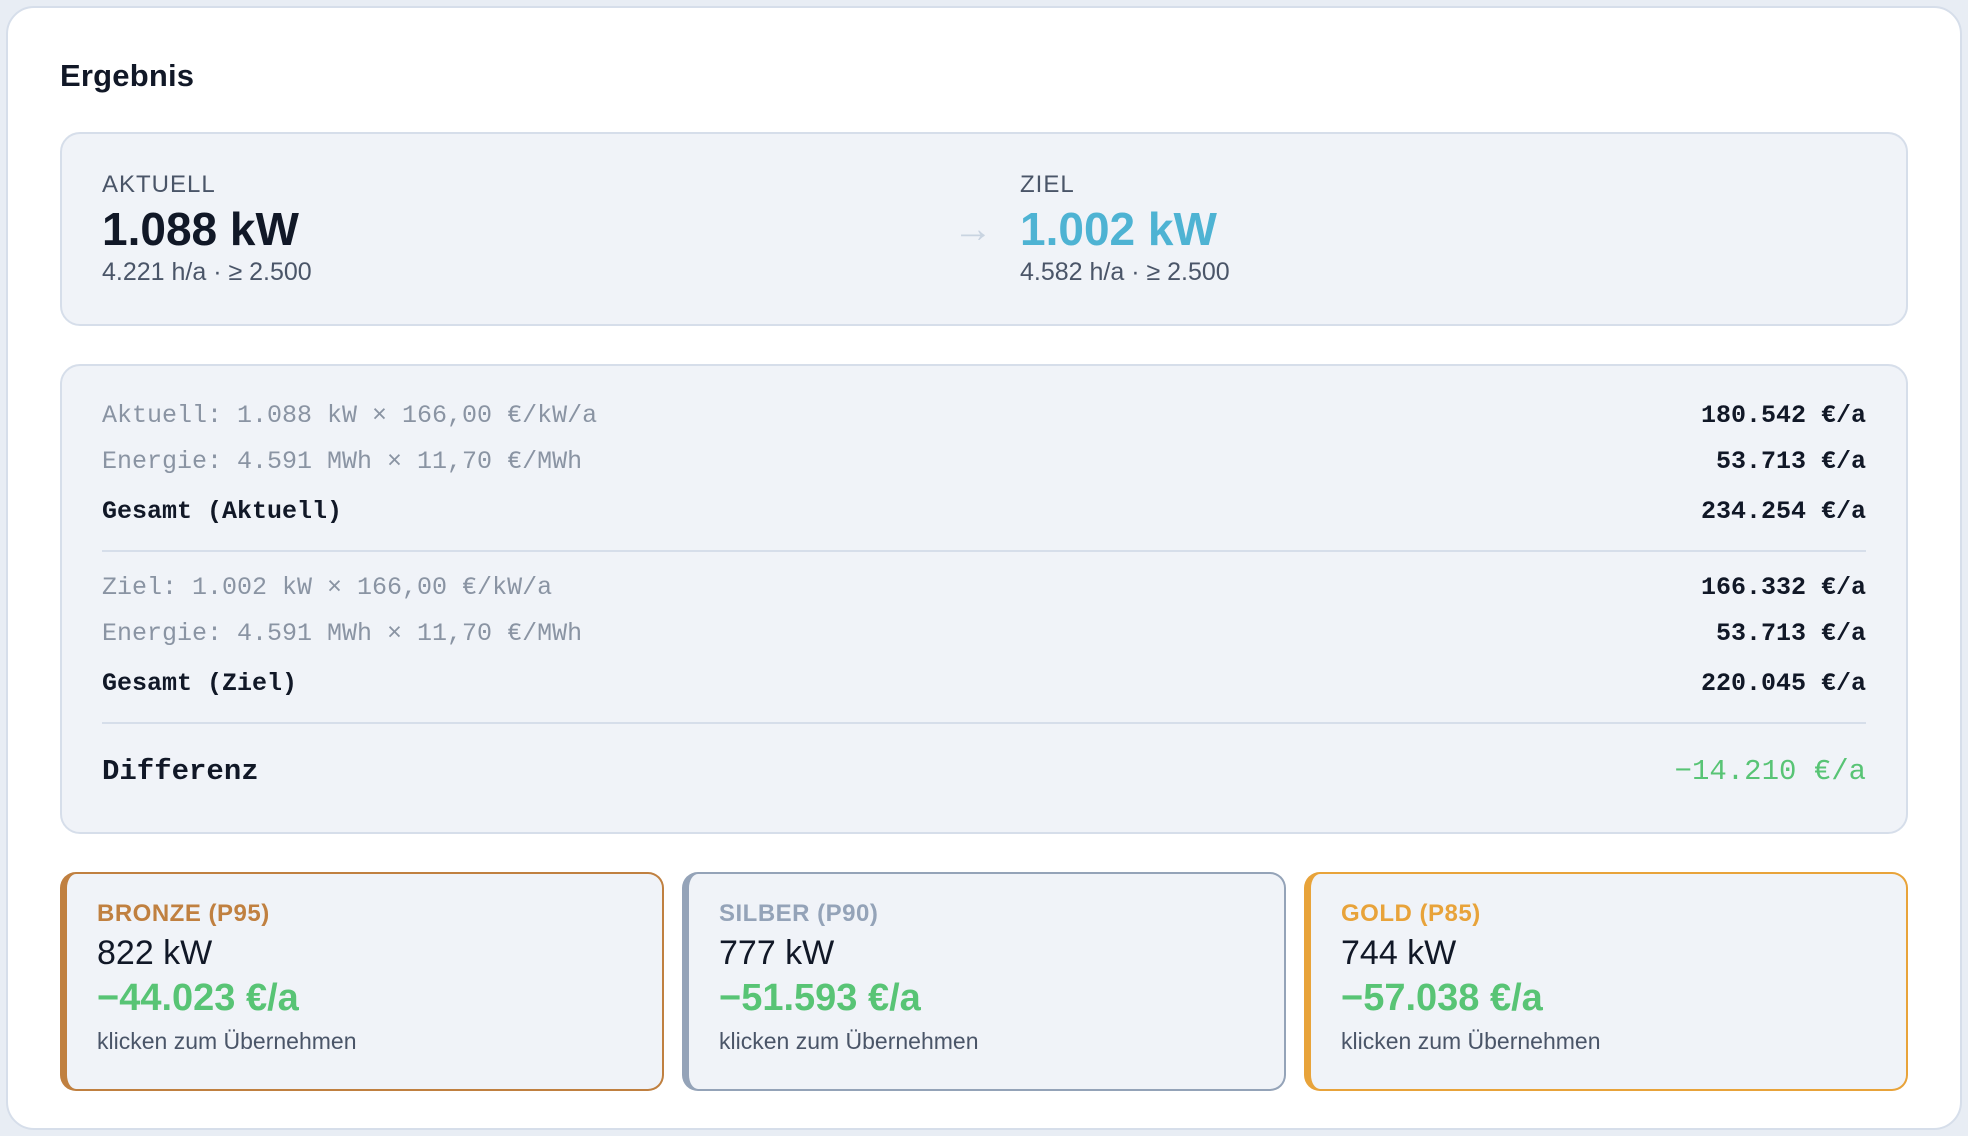  Describe the element at coordinates (525, 229) in the screenshot. I see `current-summary: AKTUELL 1.088 kW 4.221 h/a · ≥ 2.500` at that location.